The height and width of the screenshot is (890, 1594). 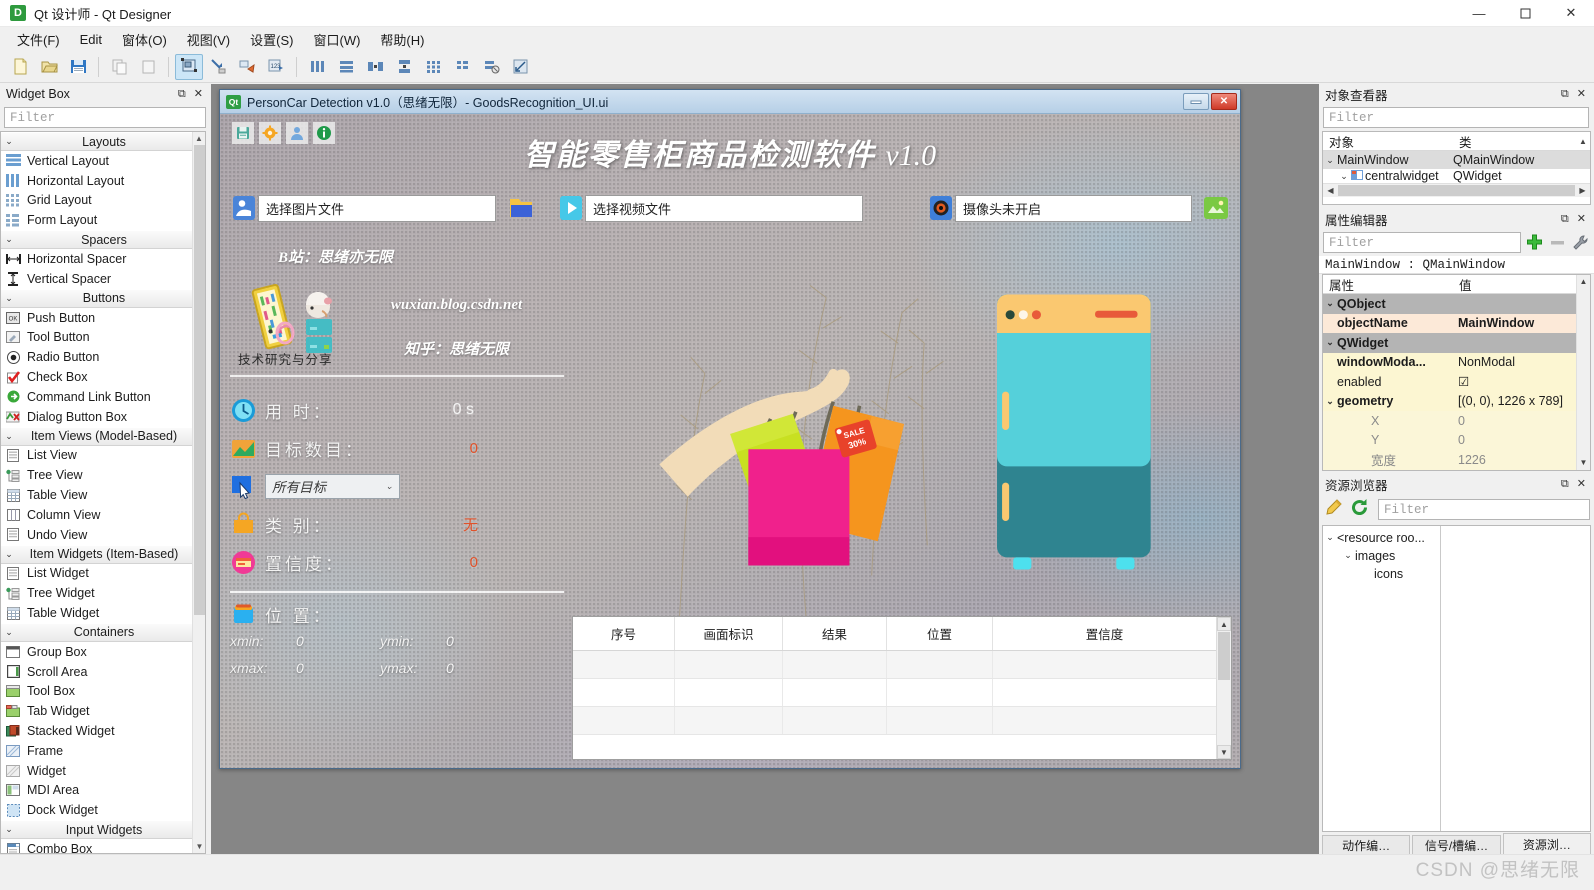 What do you see at coordinates (103, 495) in the screenshot?
I see `widget-item-table-view: Table View` at bounding box center [103, 495].